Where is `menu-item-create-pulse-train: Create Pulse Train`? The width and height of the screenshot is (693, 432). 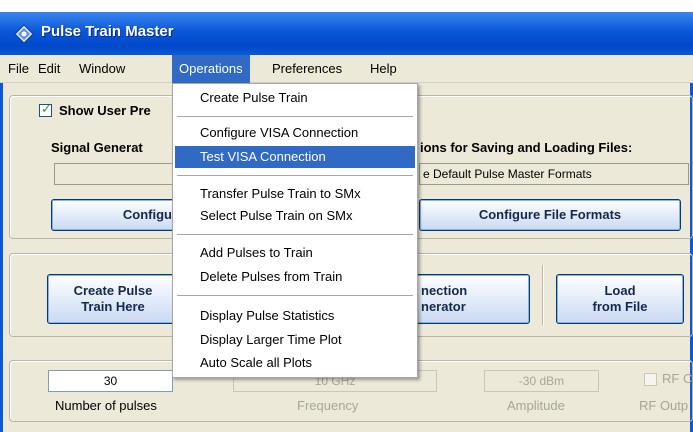
menu-item-create-pulse-train: Create Pulse Train is located at coordinates (295, 98).